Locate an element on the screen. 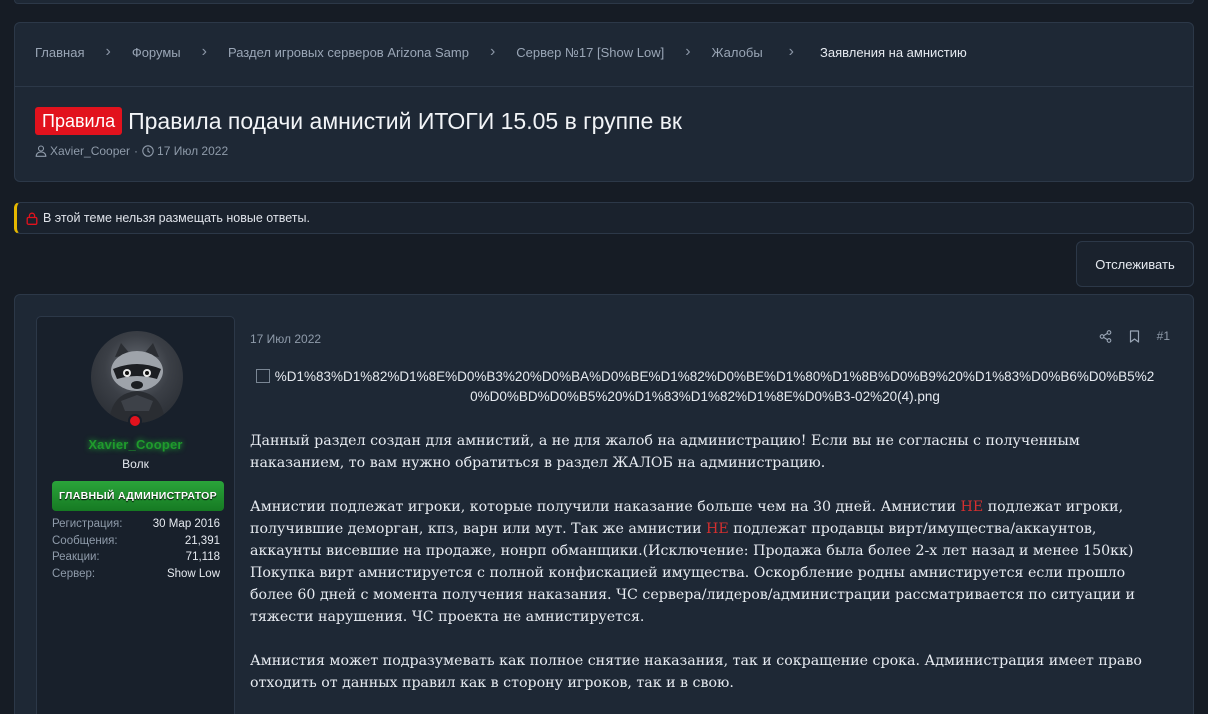  stat-label: Сообщения: is located at coordinates (85, 540).